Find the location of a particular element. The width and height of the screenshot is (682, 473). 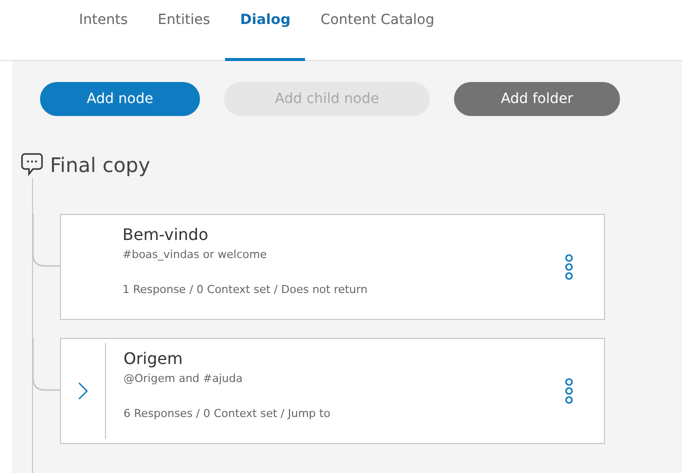

chat-icon is located at coordinates (32, 165).